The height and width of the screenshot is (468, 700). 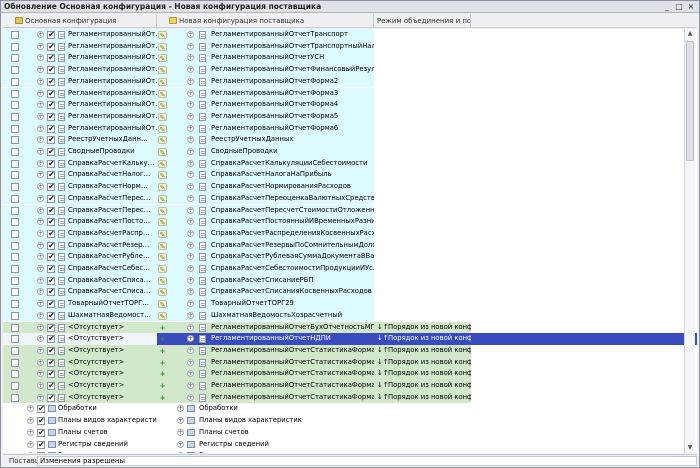 What do you see at coordinates (350, 140) in the screenshot?
I see `tree-row: + РеестрУчетныхДанн… ✎ + РеестрУчетныхДанных` at bounding box center [350, 140].